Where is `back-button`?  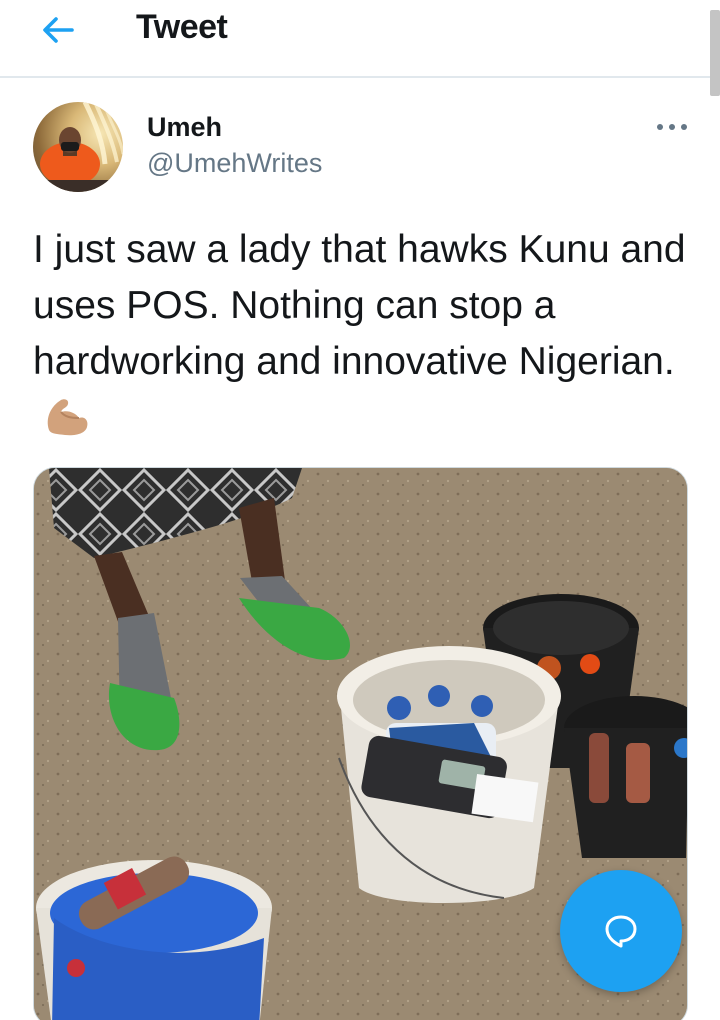
back-button is located at coordinates (58, 30).